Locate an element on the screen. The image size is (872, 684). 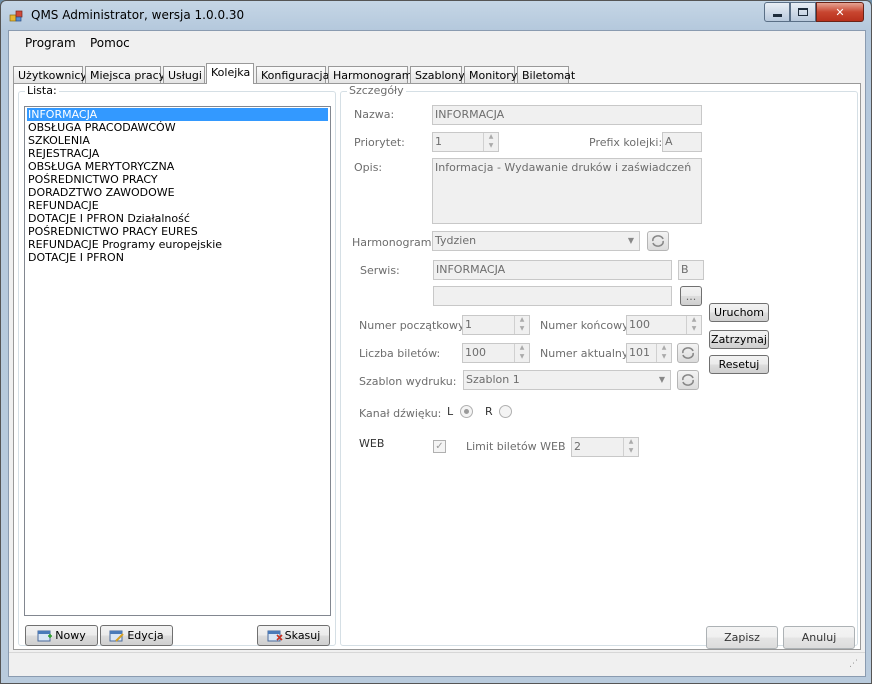
numer-poczatkowy-value: 1 is located at coordinates (468, 324).